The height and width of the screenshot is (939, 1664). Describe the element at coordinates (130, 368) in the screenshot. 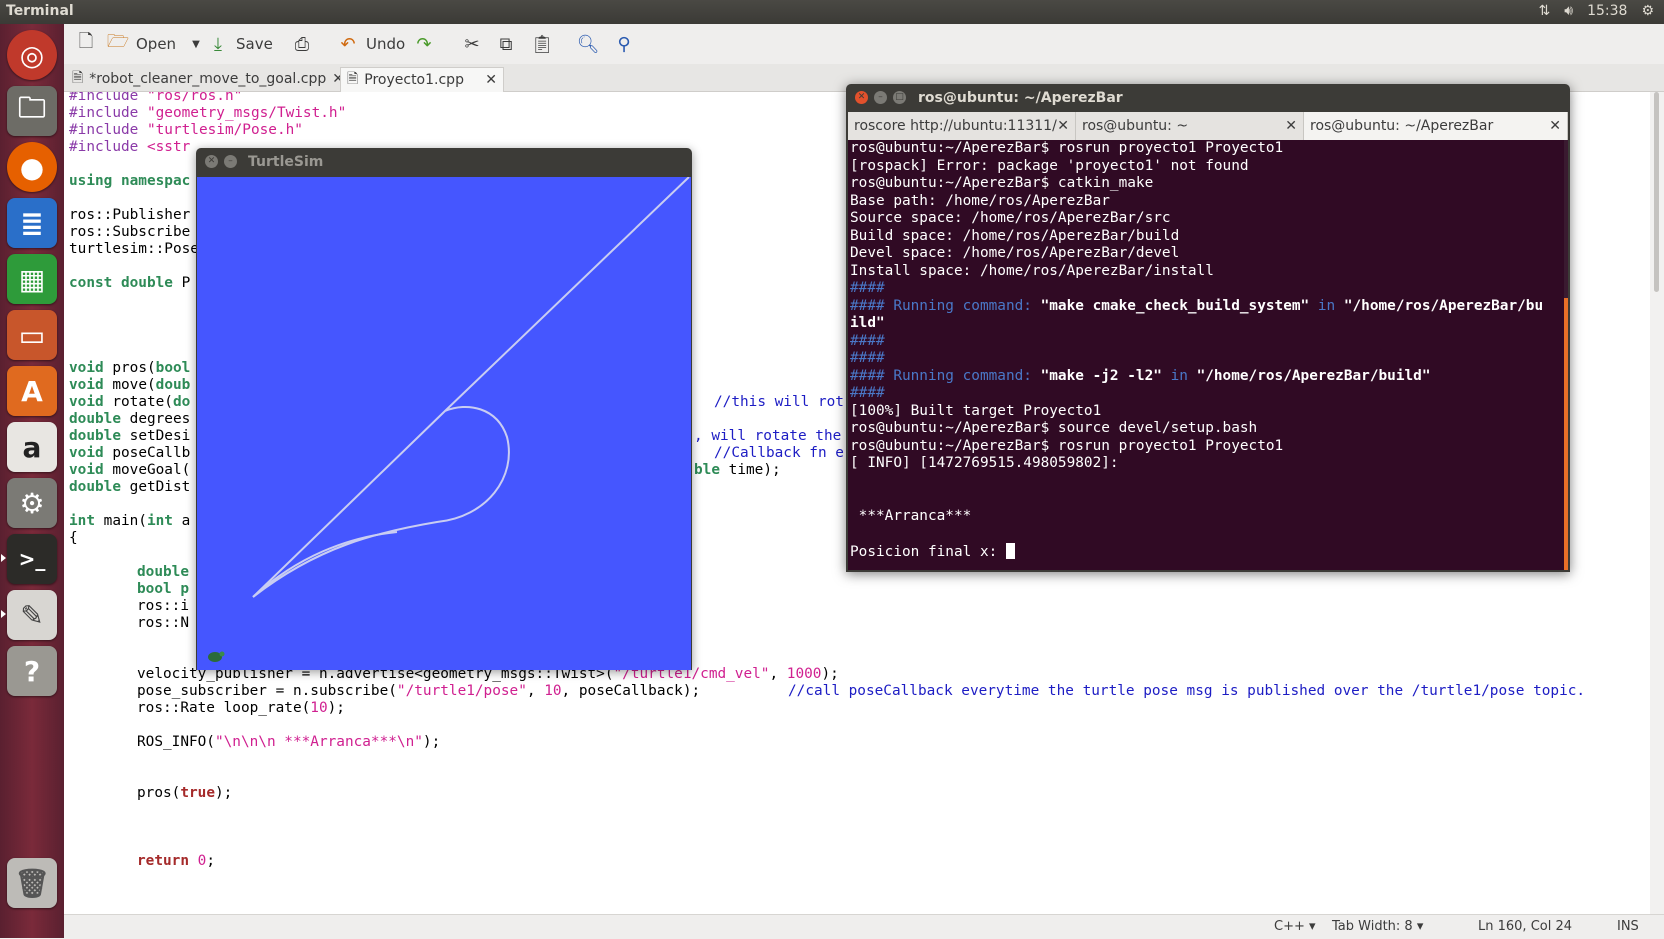

I see `code-line: void pros(bool` at that location.